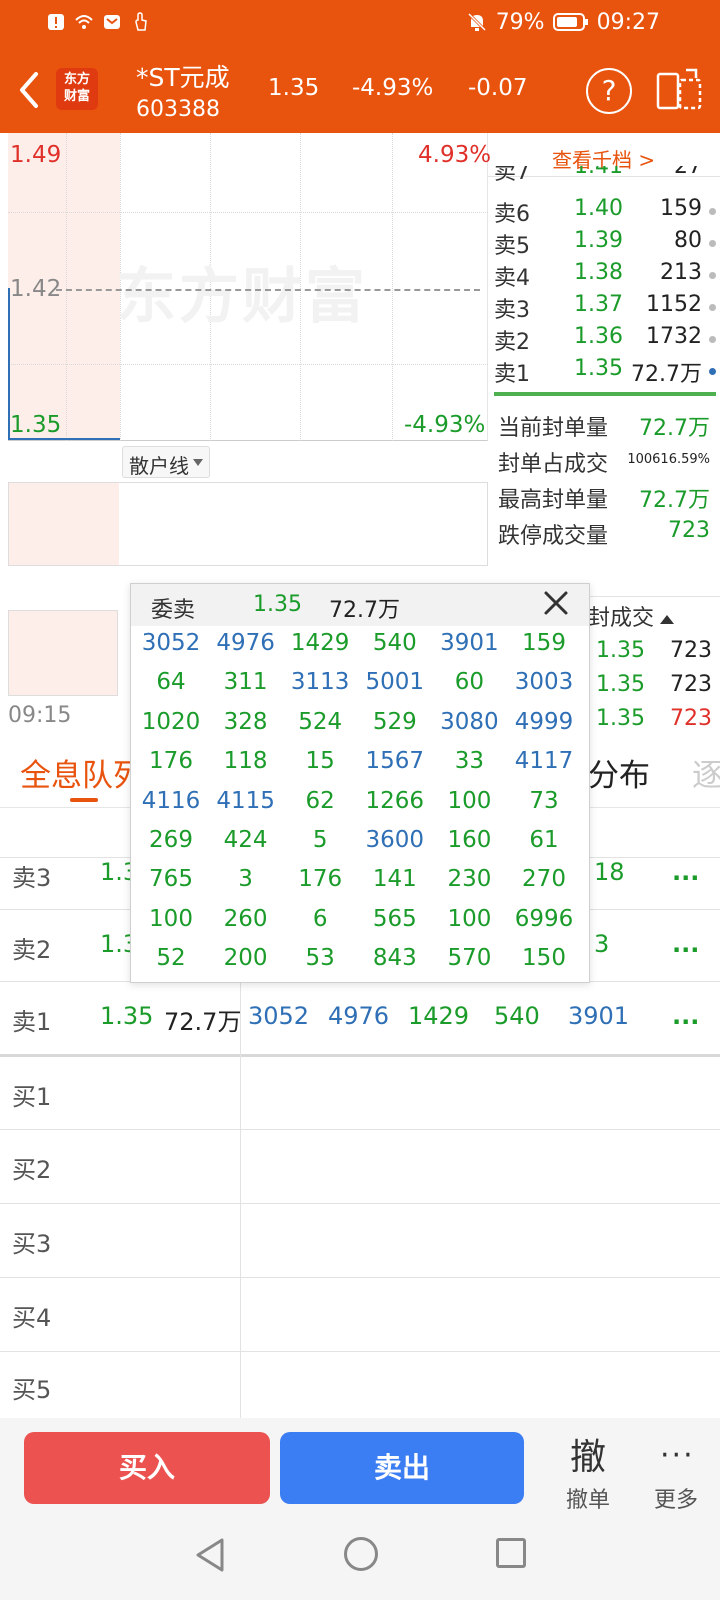 The width and height of the screenshot is (720, 1600). I want to click on status-icons-left, so click(98, 22).